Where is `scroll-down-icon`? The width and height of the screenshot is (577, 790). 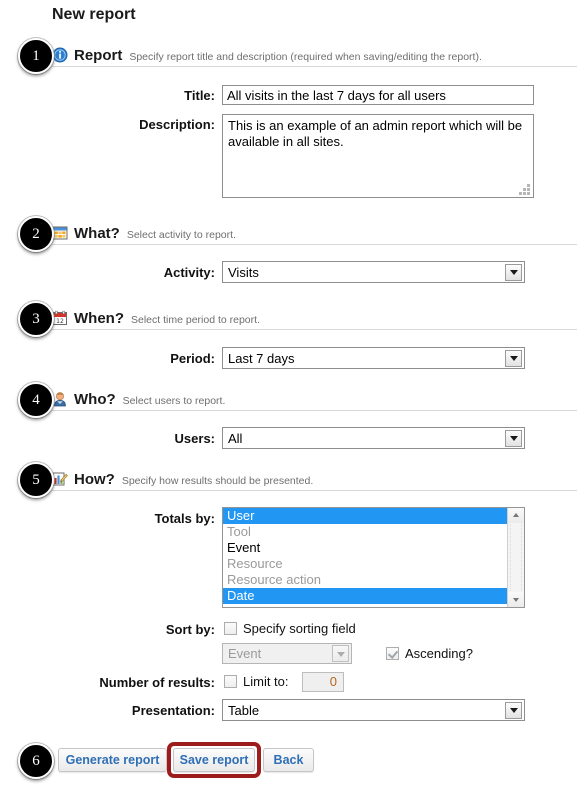 scroll-down-icon is located at coordinates (516, 599).